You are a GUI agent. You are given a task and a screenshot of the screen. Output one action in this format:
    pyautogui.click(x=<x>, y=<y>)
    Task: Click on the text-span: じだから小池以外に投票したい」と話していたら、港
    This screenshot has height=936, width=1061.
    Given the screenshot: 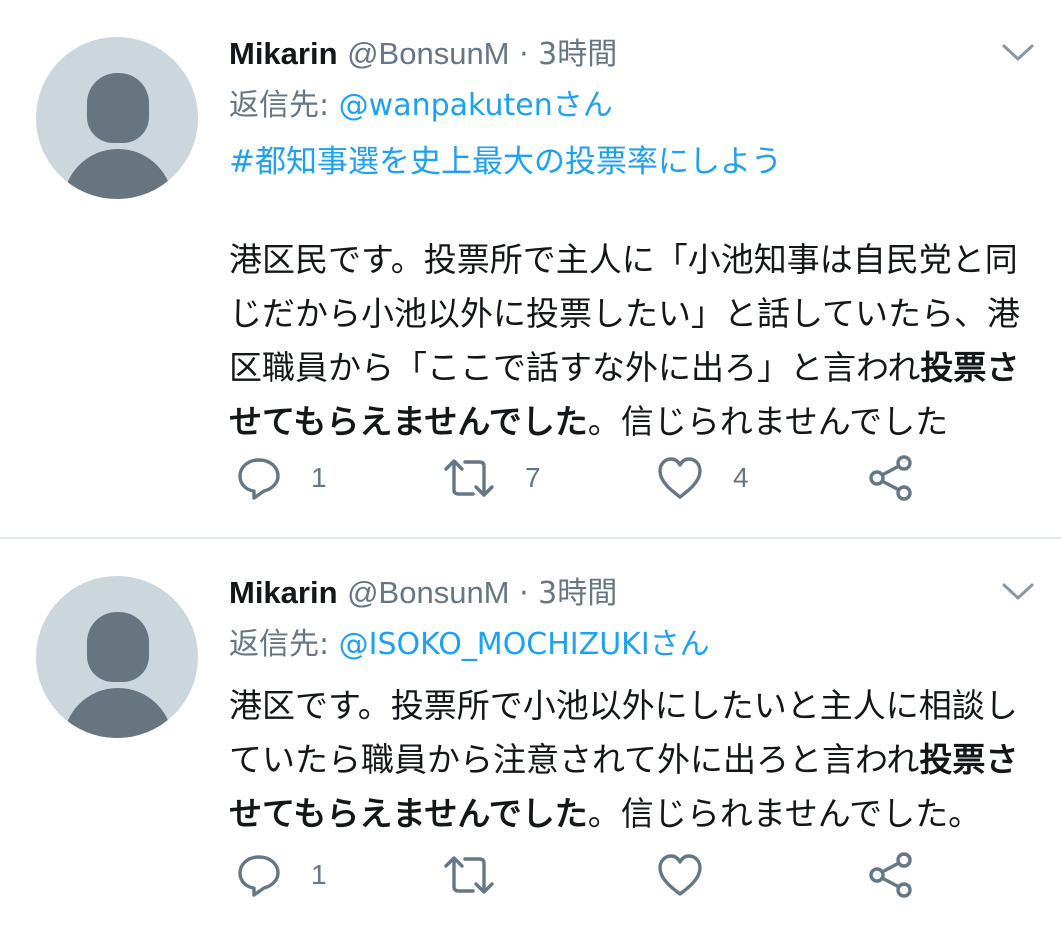 What is the action you would take?
    pyautogui.click(x=625, y=313)
    